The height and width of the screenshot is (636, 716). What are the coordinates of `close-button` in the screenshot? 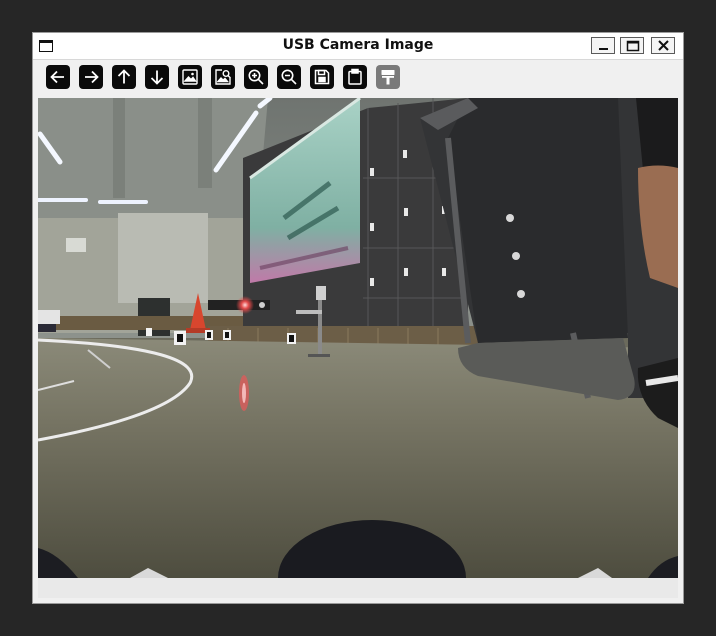 It's located at (663, 45).